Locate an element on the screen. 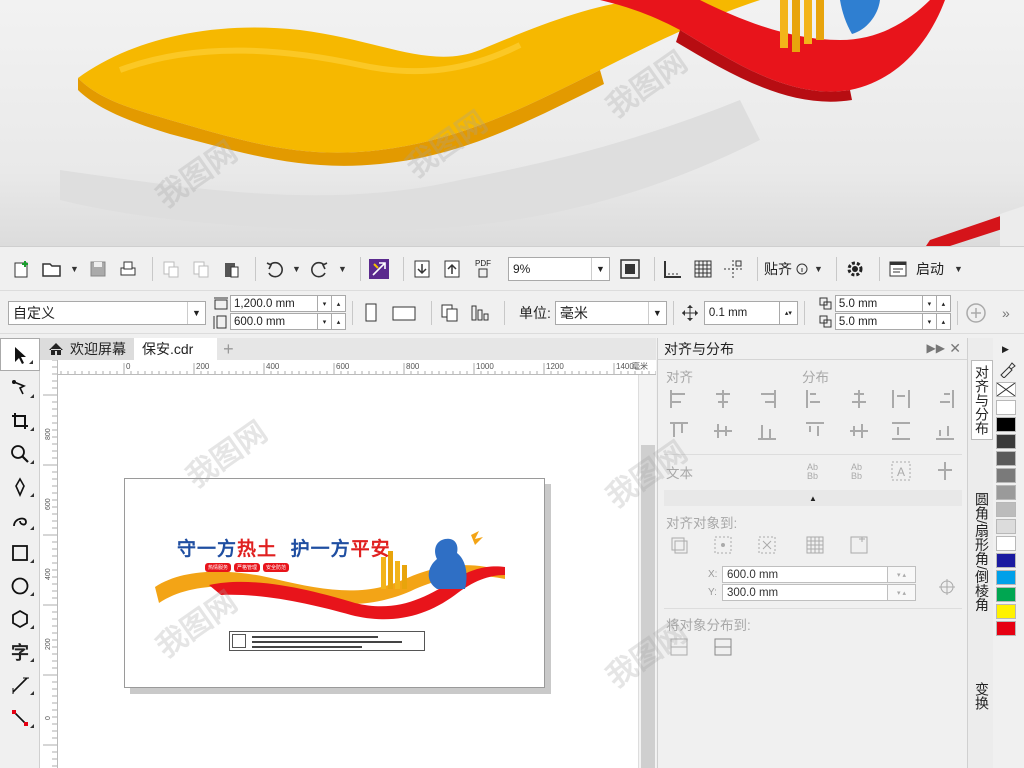 This screenshot has height=768, width=1024. crop-tool-icon is located at coordinates (20, 420).